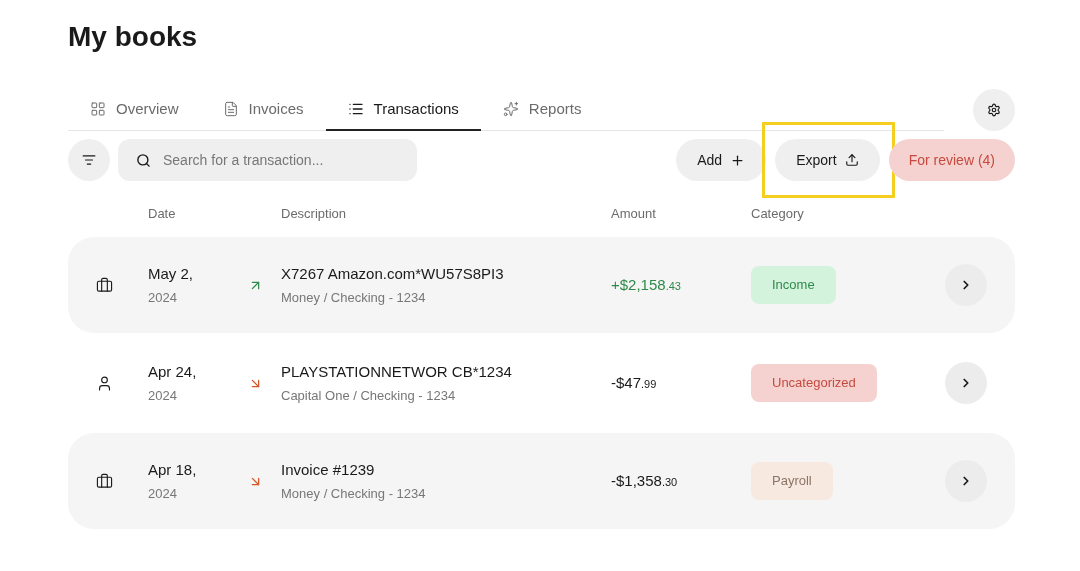  I want to click on search-icon, so click(143, 160).